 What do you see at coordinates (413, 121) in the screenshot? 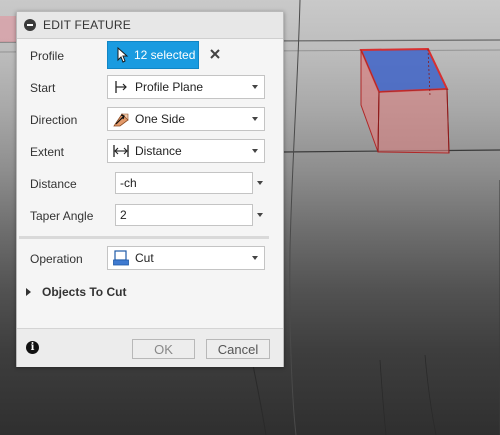
I see `preview-front-face` at bounding box center [413, 121].